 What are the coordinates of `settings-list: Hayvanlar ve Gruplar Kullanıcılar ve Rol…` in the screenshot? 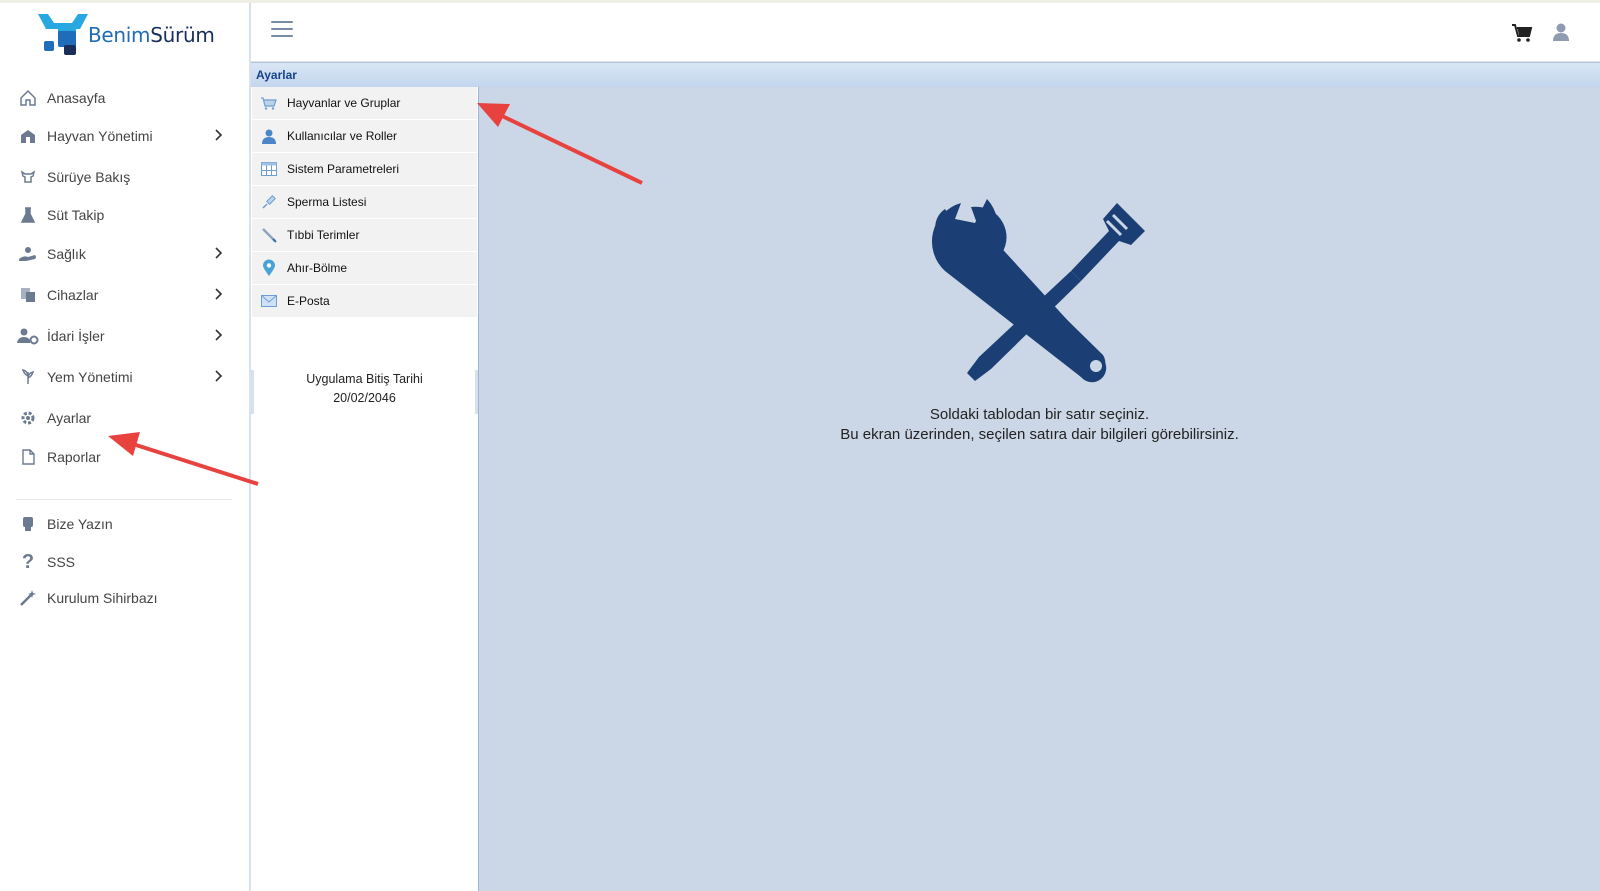 It's located at (365, 489).